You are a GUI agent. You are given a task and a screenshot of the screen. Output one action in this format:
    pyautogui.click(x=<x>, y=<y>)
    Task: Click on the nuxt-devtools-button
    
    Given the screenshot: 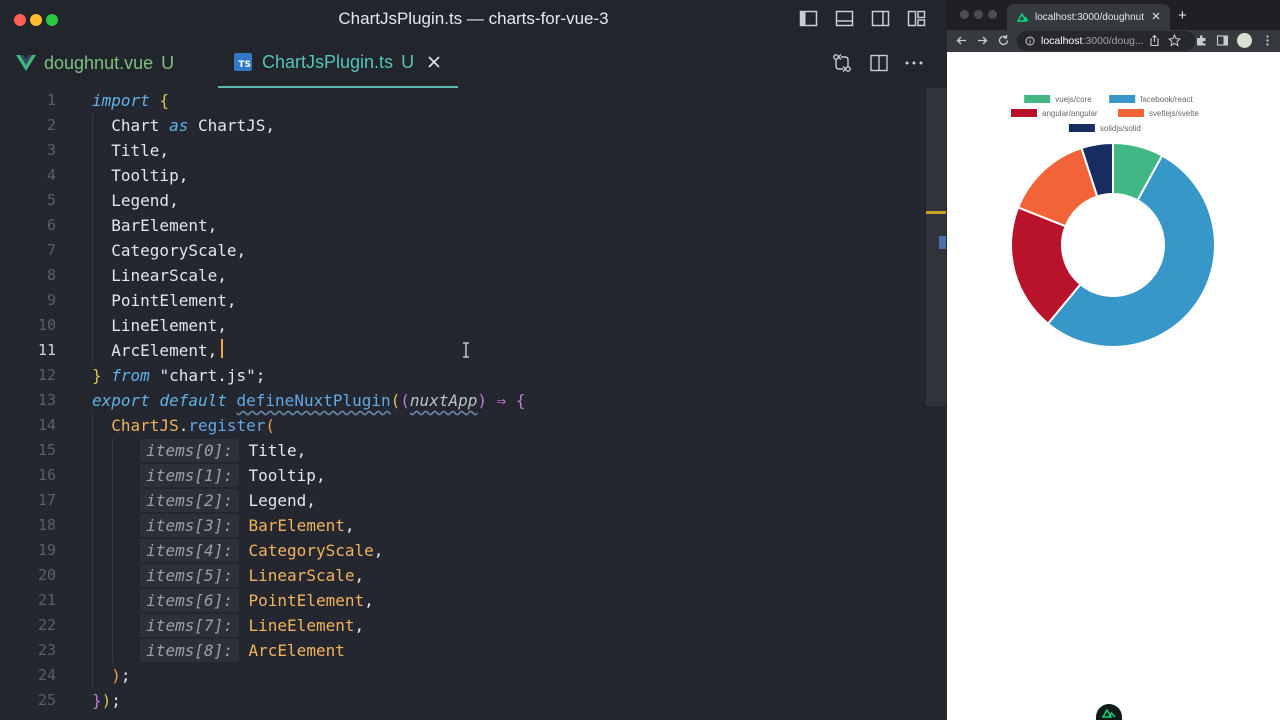 What is the action you would take?
    pyautogui.click(x=1109, y=712)
    